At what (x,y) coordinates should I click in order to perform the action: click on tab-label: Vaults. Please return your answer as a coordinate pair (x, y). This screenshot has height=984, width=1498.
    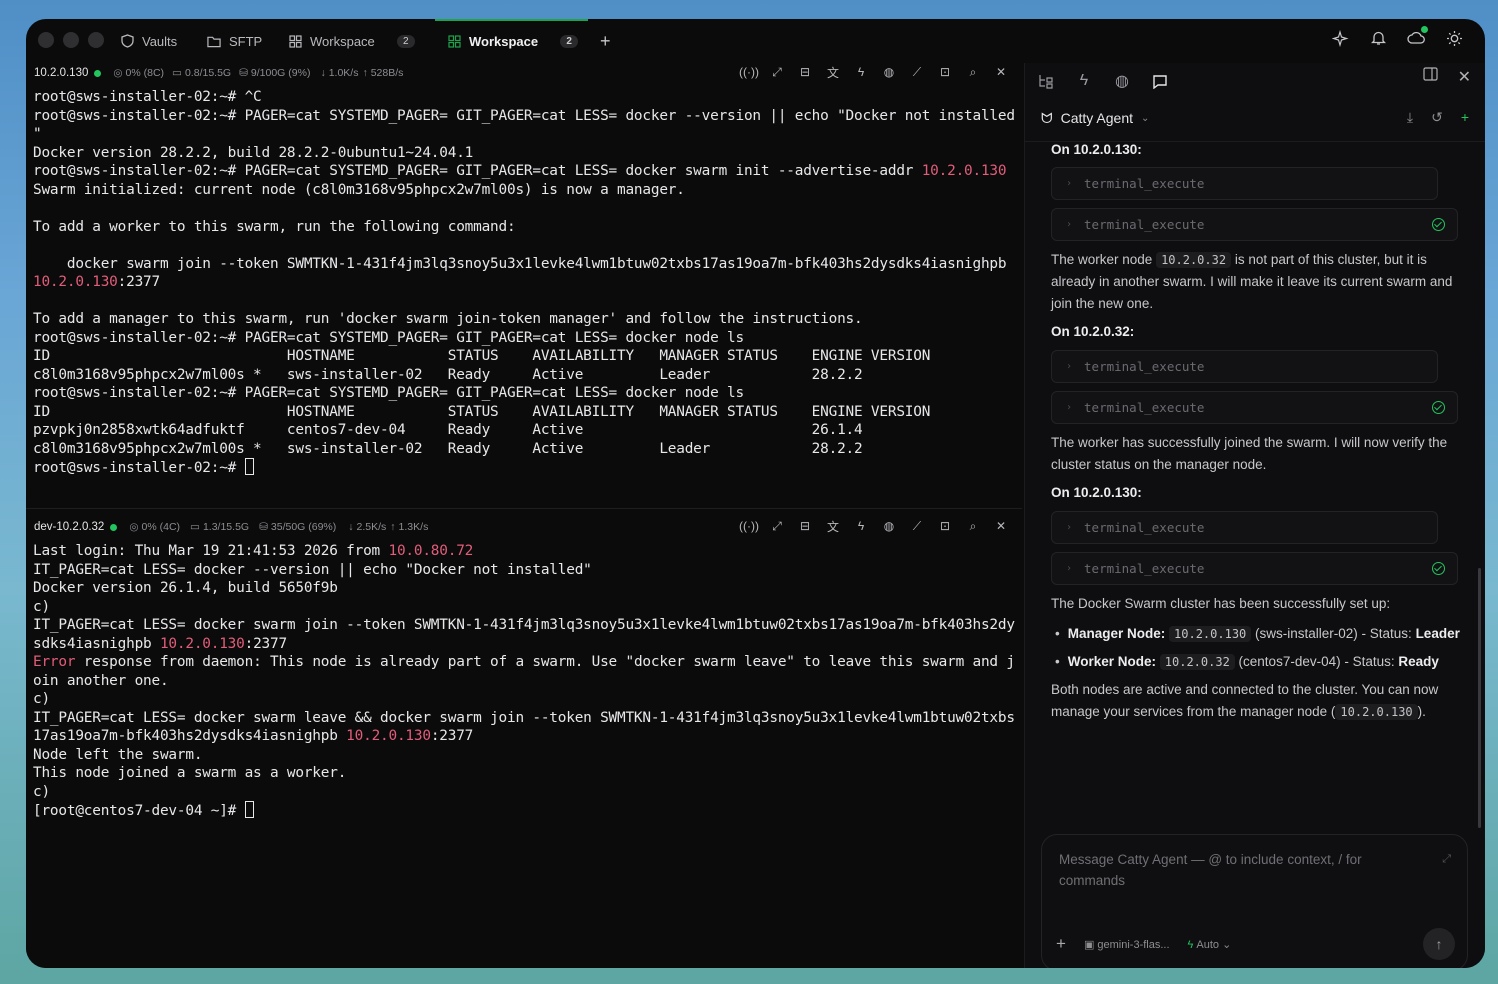
    Looking at the image, I should click on (160, 41).